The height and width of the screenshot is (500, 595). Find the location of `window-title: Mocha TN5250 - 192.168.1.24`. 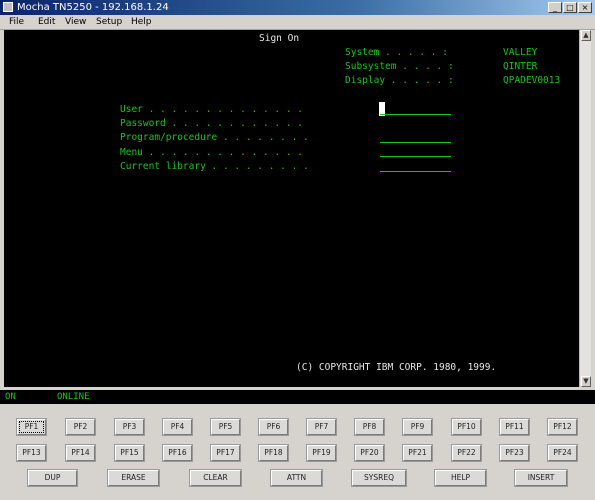

window-title: Mocha TN5250 - 192.168.1.24 is located at coordinates (93, 7).